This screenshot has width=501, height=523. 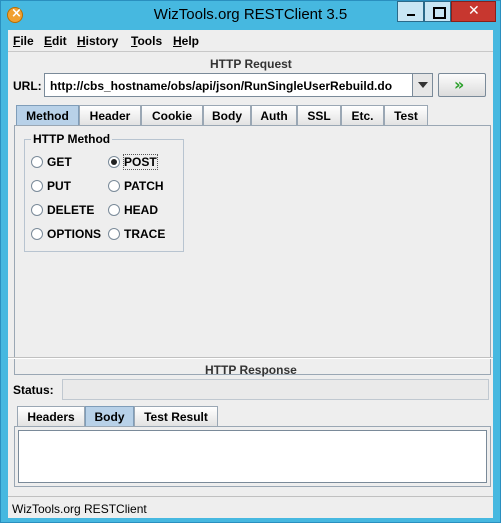 What do you see at coordinates (319, 115) in the screenshot?
I see `tab-ssl: SSL` at bounding box center [319, 115].